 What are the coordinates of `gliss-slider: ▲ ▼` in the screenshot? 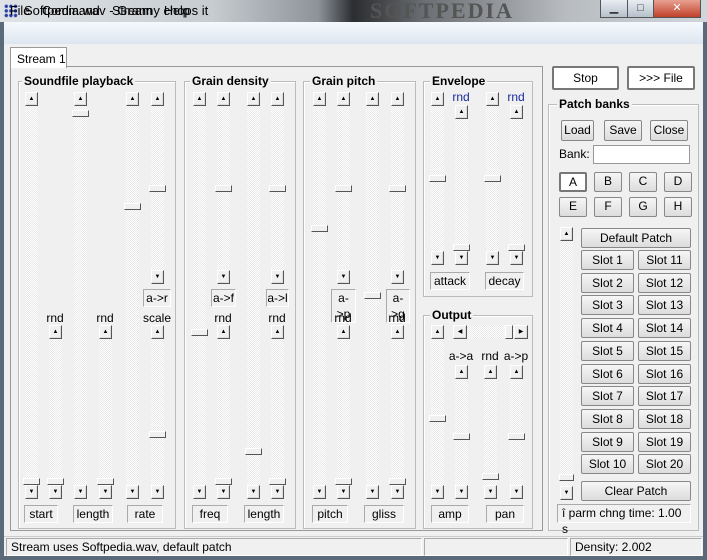 It's located at (372, 295).